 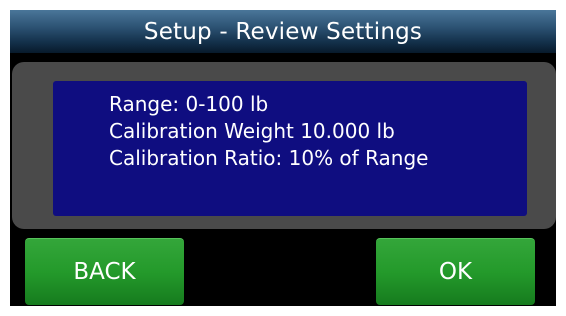 I want to click on title-bar: Setup - Review Settings, so click(x=283, y=31).